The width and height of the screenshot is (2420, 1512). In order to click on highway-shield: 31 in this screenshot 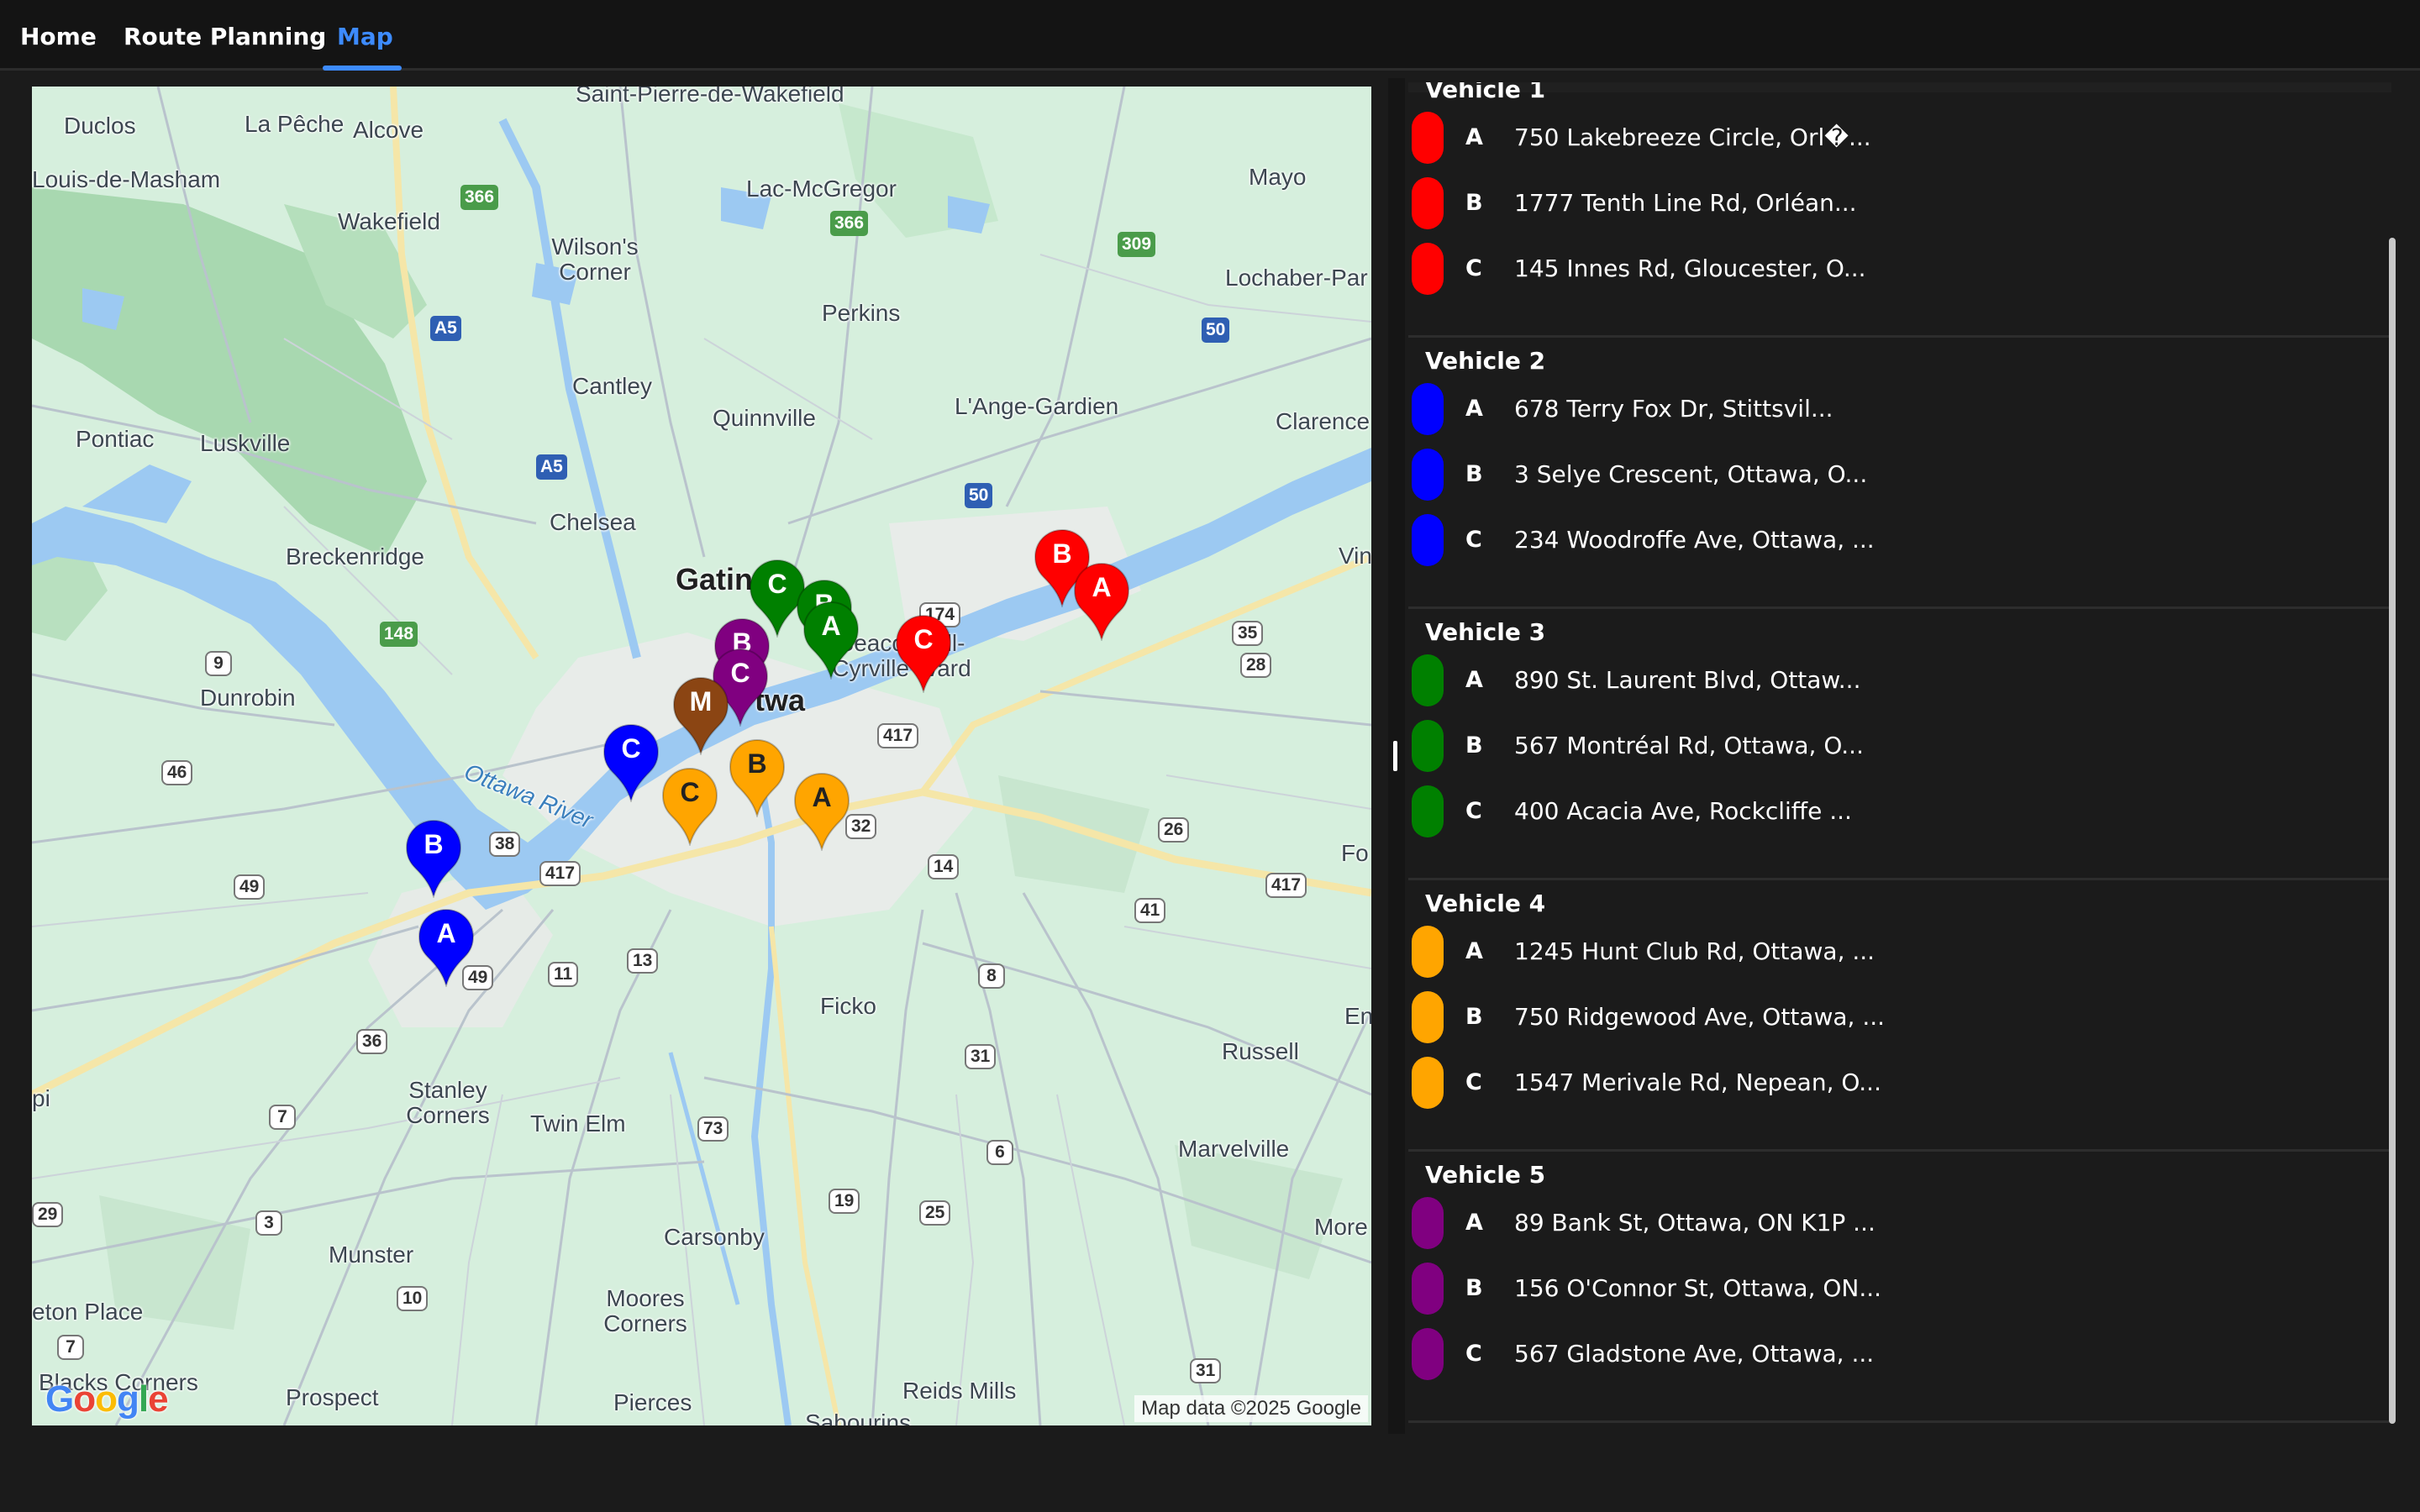, I will do `click(1206, 1370)`.